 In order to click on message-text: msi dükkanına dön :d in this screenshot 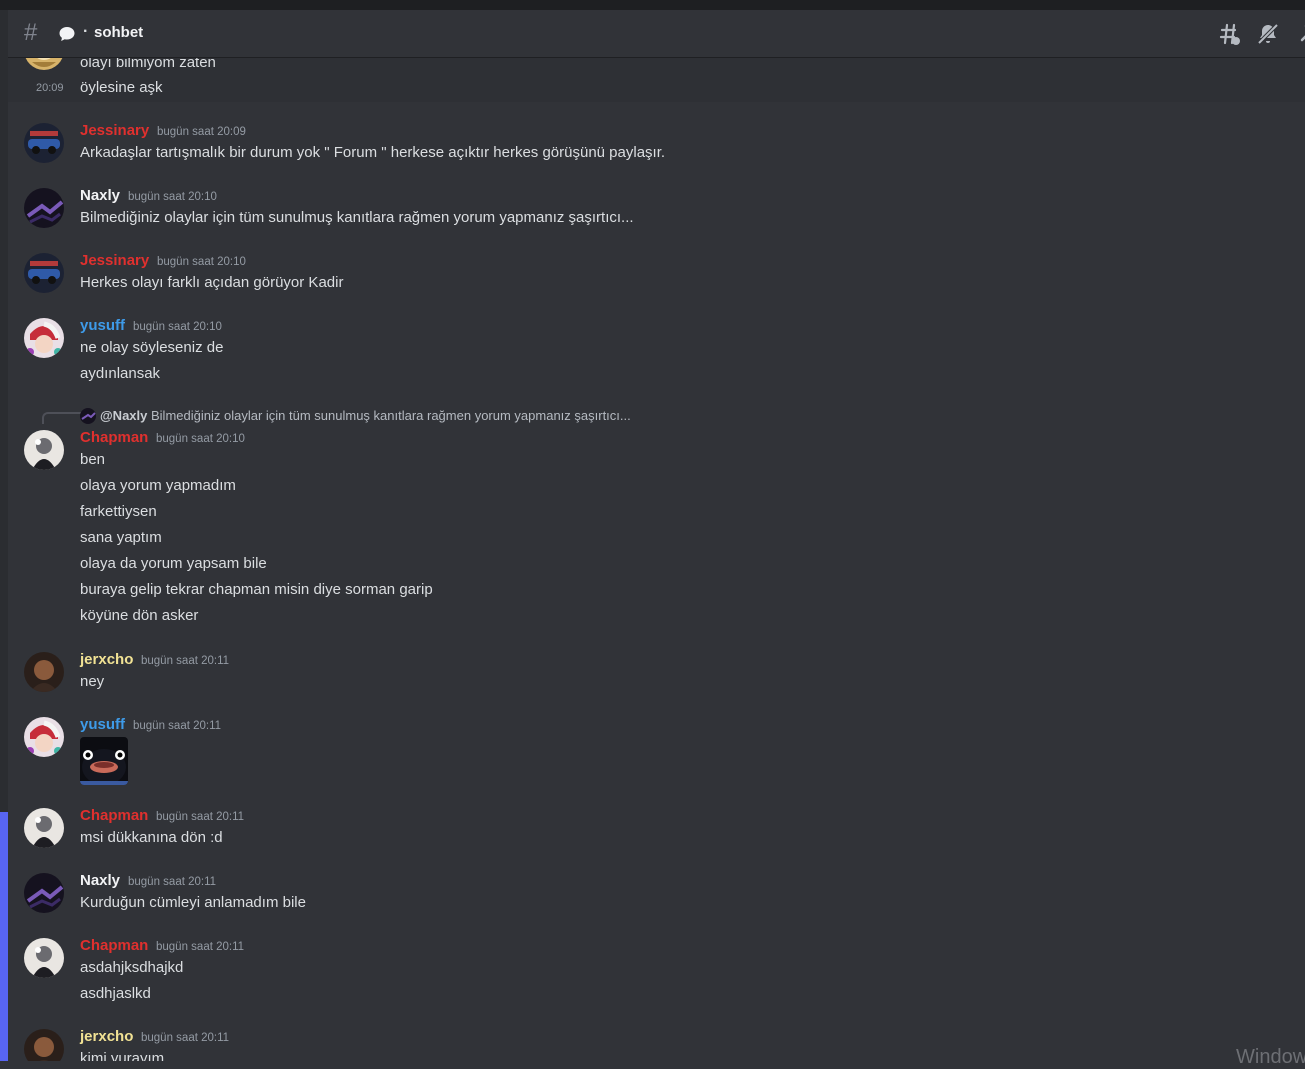, I will do `click(151, 837)`.